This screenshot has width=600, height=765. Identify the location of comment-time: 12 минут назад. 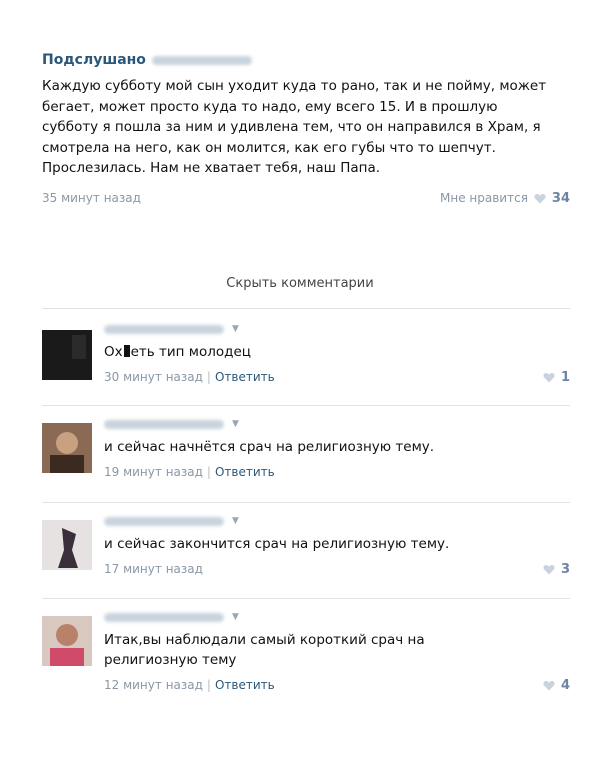
(153, 685).